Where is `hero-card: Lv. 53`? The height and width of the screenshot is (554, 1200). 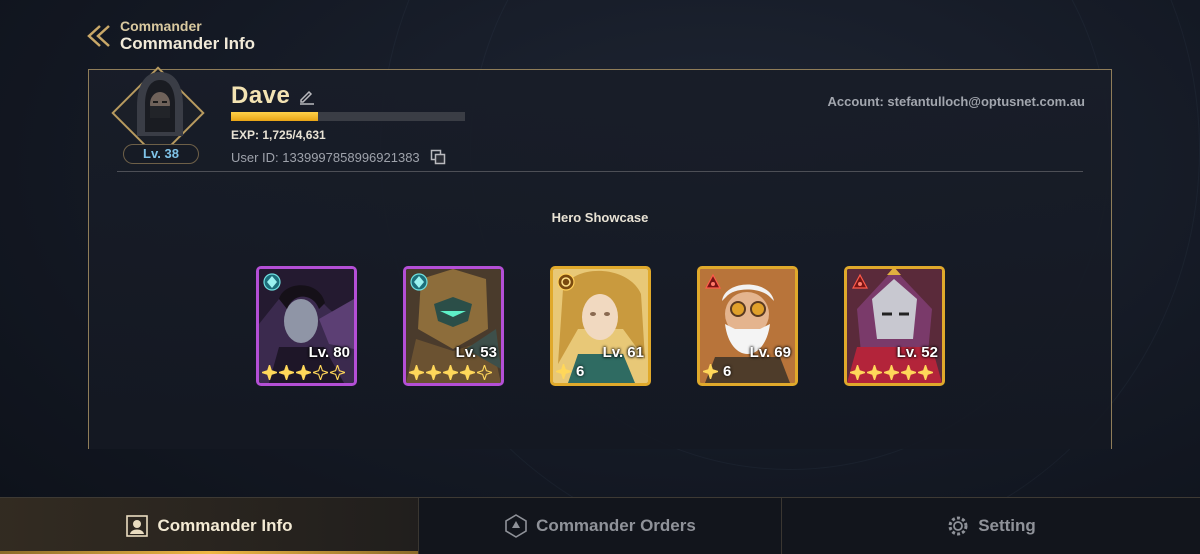 hero-card: Lv. 53 is located at coordinates (453, 326).